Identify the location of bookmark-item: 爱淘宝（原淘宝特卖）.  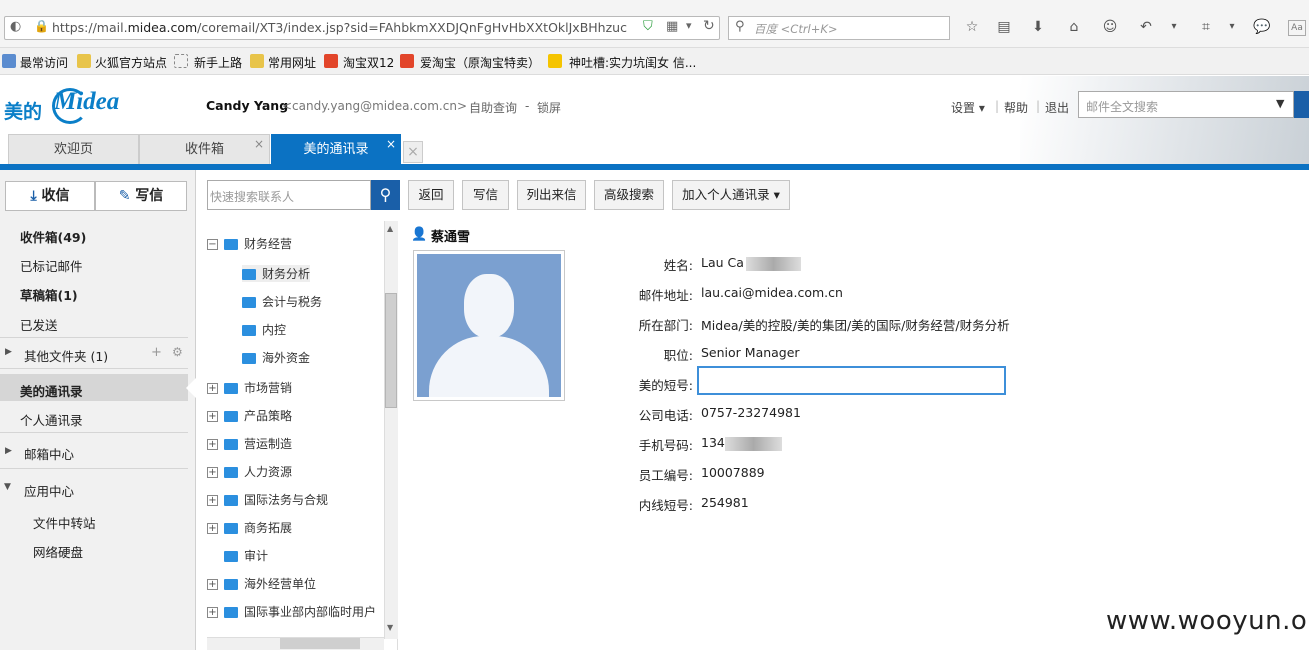
(480, 62).